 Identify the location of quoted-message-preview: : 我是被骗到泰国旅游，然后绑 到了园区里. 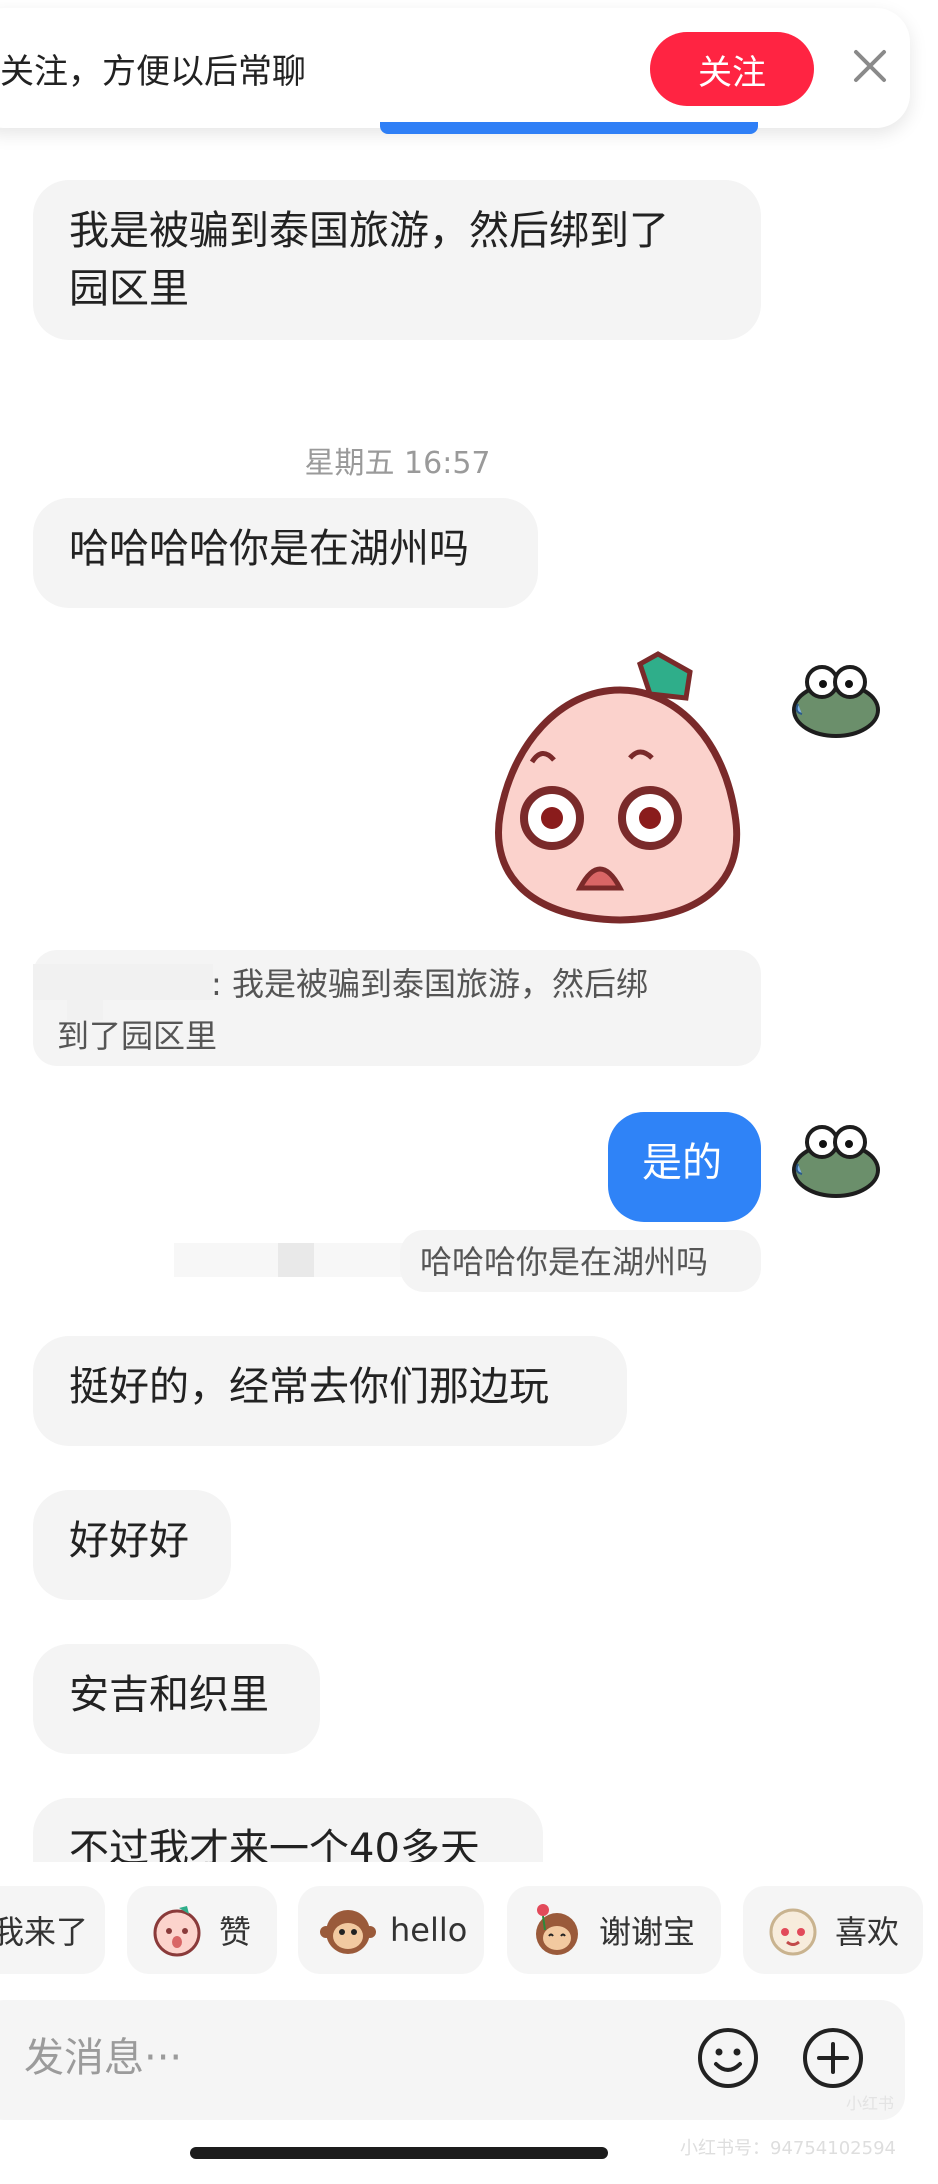
(397, 1008).